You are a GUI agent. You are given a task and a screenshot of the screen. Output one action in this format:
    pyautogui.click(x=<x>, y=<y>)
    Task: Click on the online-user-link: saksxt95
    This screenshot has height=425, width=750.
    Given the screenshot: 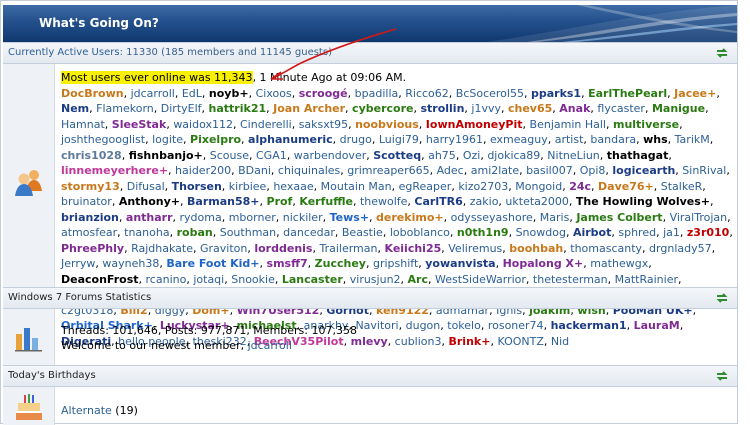 What is the action you would take?
    pyautogui.click(x=323, y=124)
    